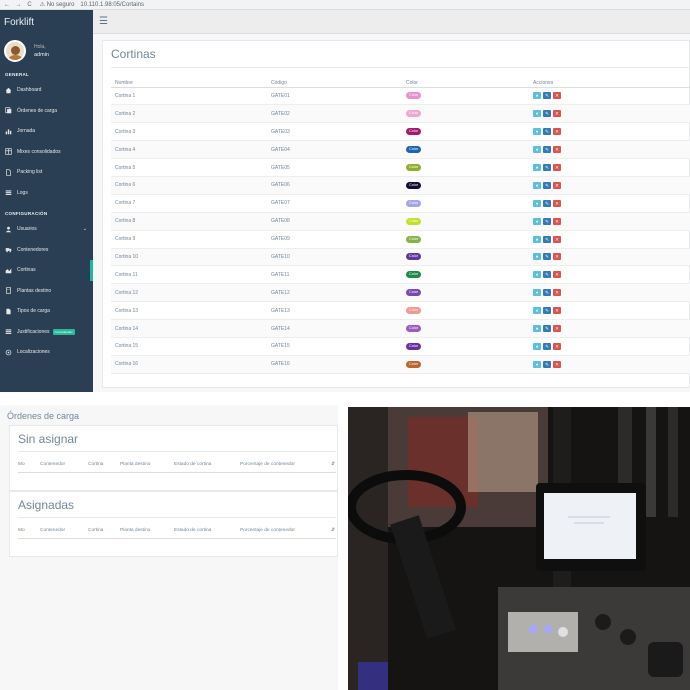 This screenshot has width=690, height=690. What do you see at coordinates (46, 90) in the screenshot?
I see `sidebar-item-dashboard: Dashboard` at bounding box center [46, 90].